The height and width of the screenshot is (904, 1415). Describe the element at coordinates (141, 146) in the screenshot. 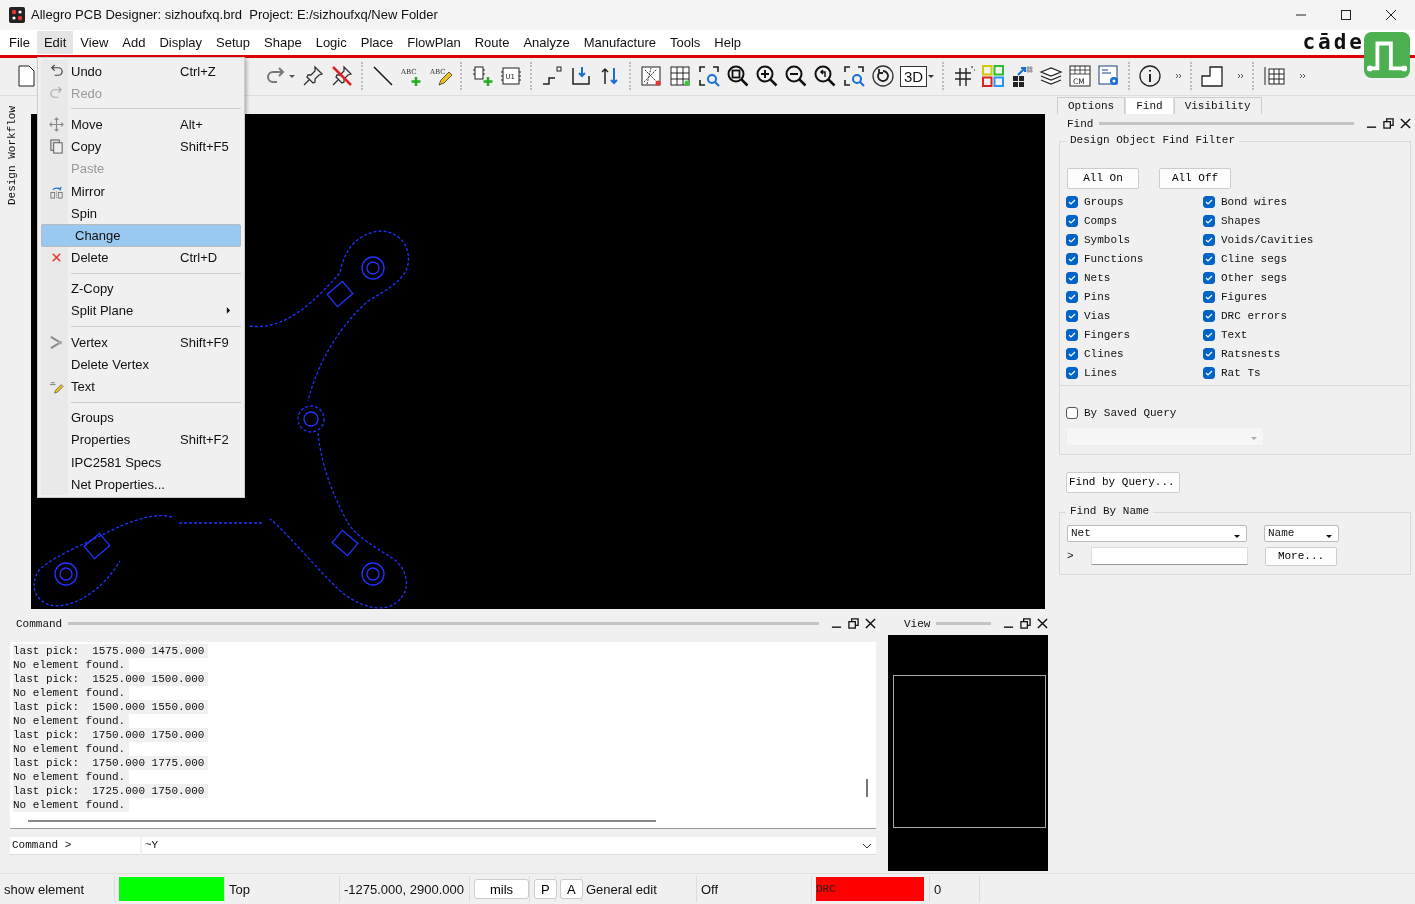

I see `menu-item: Copy Shift+F5` at that location.